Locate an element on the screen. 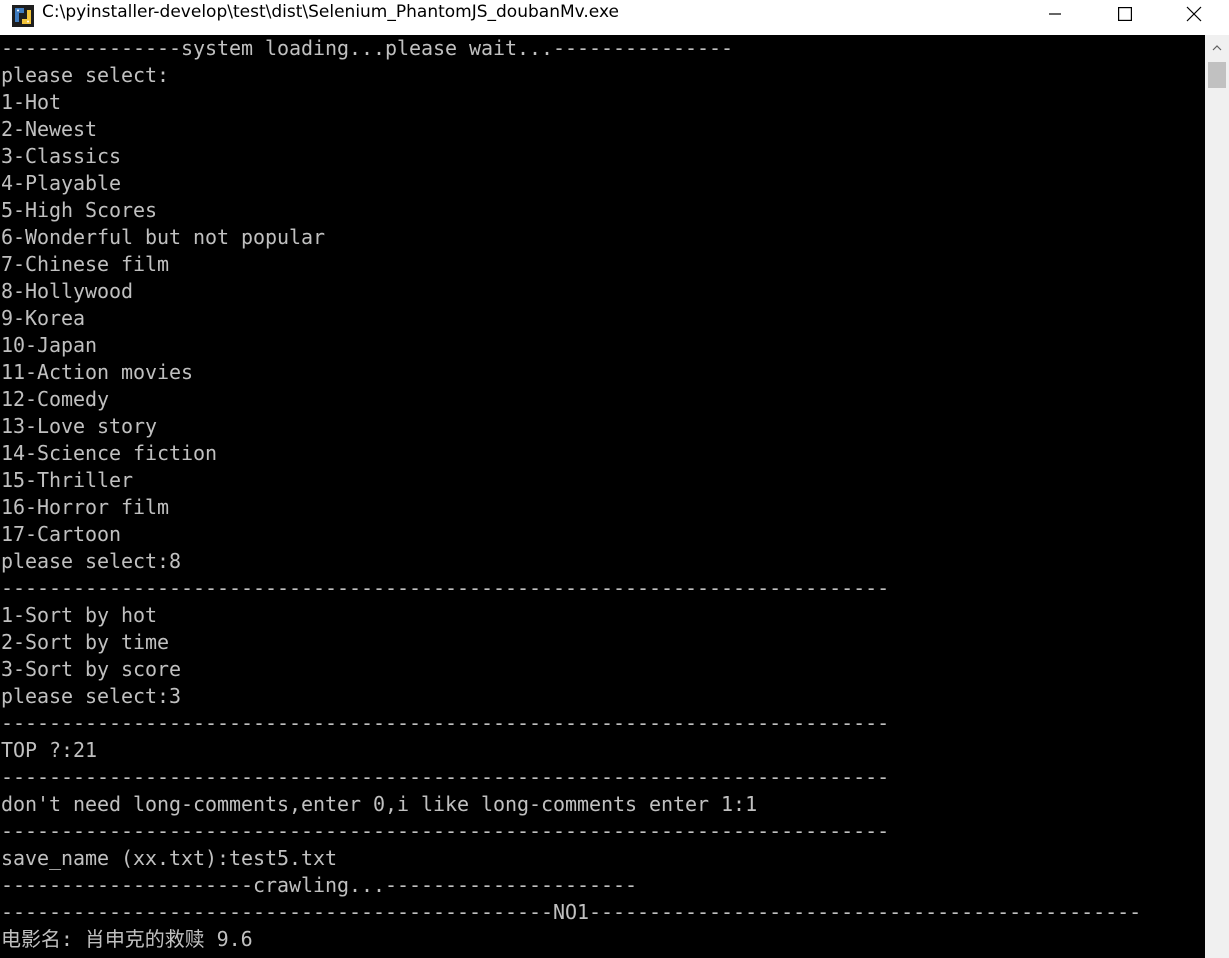 This screenshot has height=958, width=1229. console-line: 5-High Scores is located at coordinates (79, 210).